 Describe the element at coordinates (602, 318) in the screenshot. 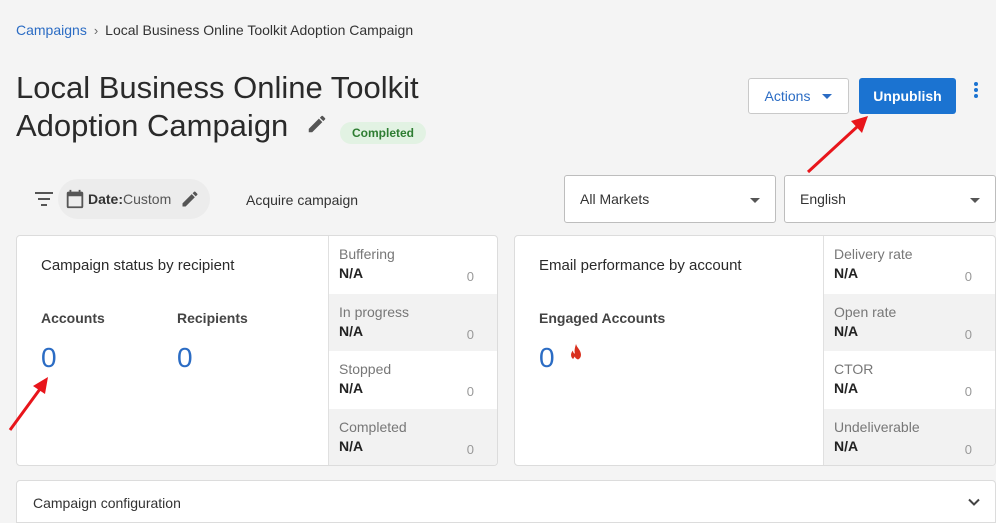

I see `engaged-accounts-label: Engaged Accounts` at that location.